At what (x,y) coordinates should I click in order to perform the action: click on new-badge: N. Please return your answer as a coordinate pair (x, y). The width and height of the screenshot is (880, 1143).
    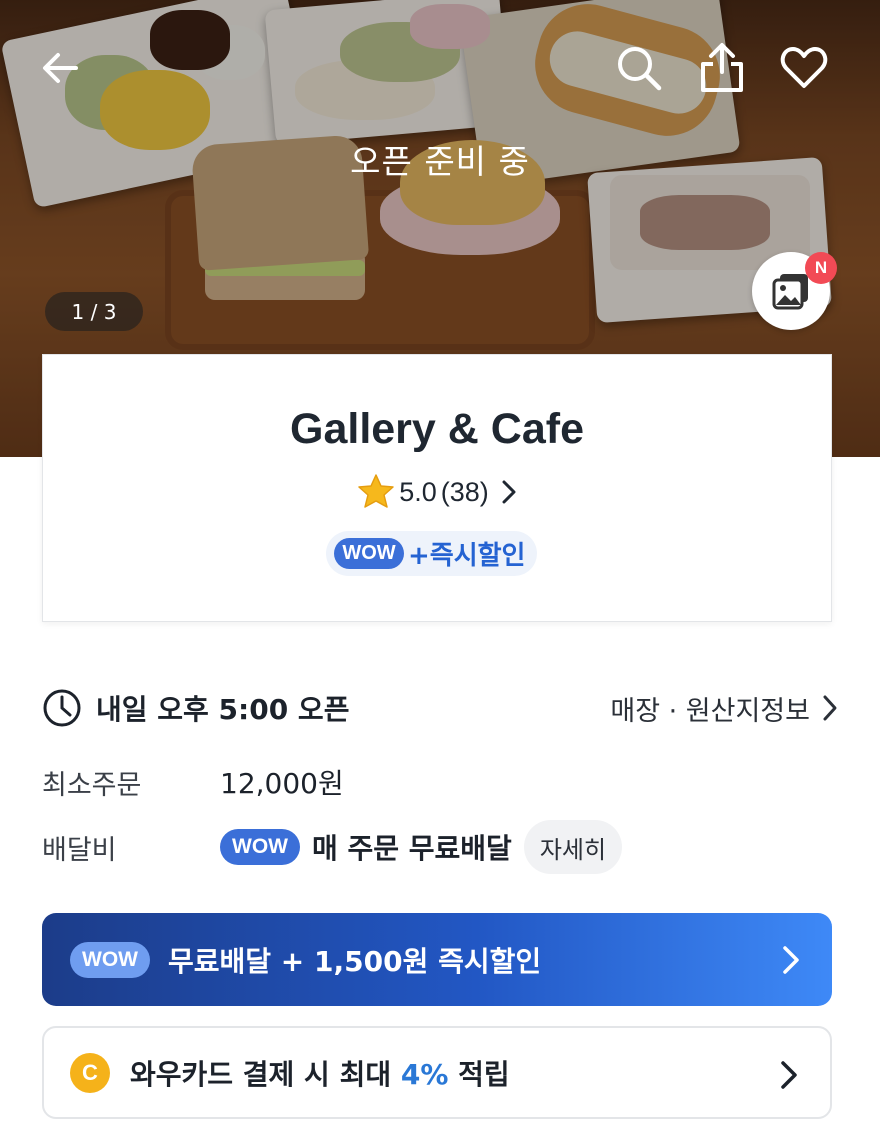
    Looking at the image, I should click on (821, 268).